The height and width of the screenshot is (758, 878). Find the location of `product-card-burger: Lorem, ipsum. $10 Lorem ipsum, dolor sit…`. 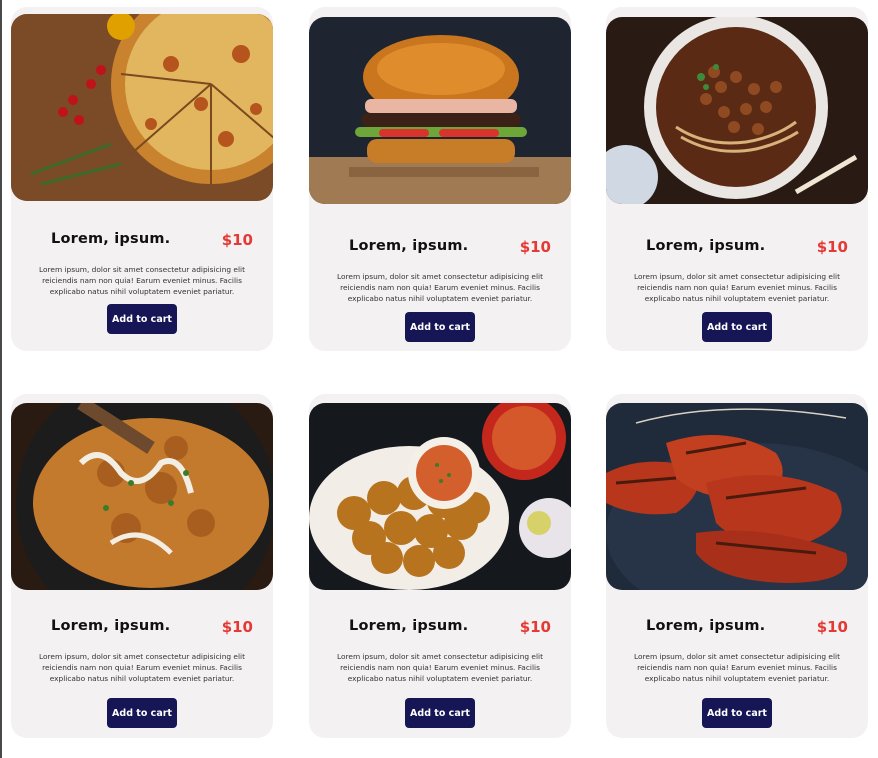

product-card-burger: Lorem, ipsum. $10 Lorem ipsum, dolor sit… is located at coordinates (440, 179).